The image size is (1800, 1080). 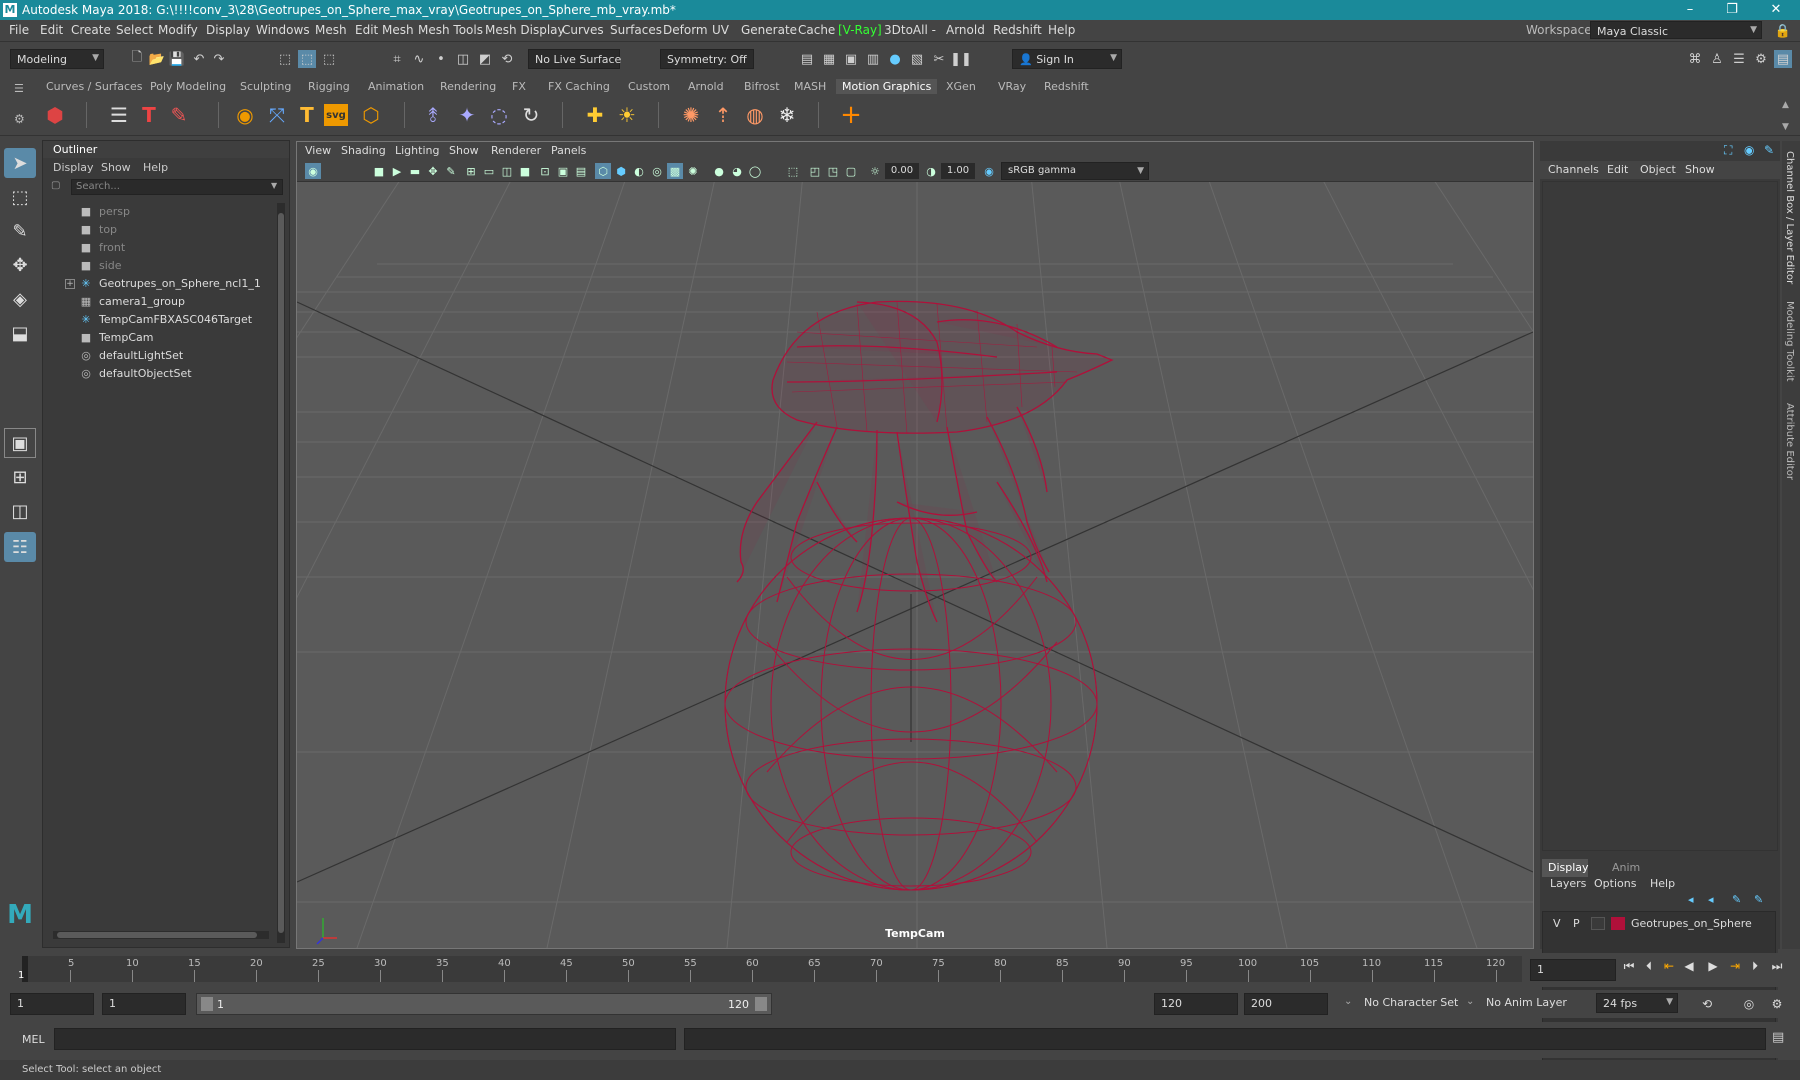 What do you see at coordinates (1662, 883) in the screenshot?
I see `layer-menu-help: Help` at bounding box center [1662, 883].